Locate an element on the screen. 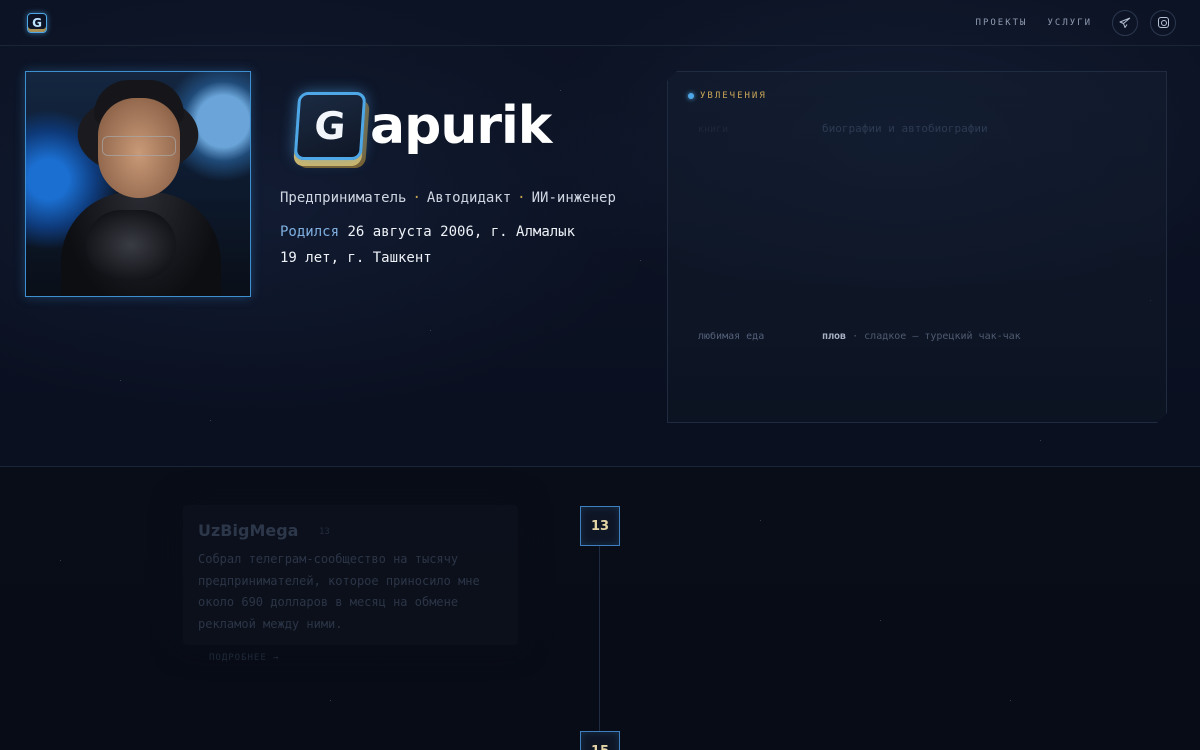 This screenshot has width=1200, height=750. status-dot-icon is located at coordinates (691, 96).